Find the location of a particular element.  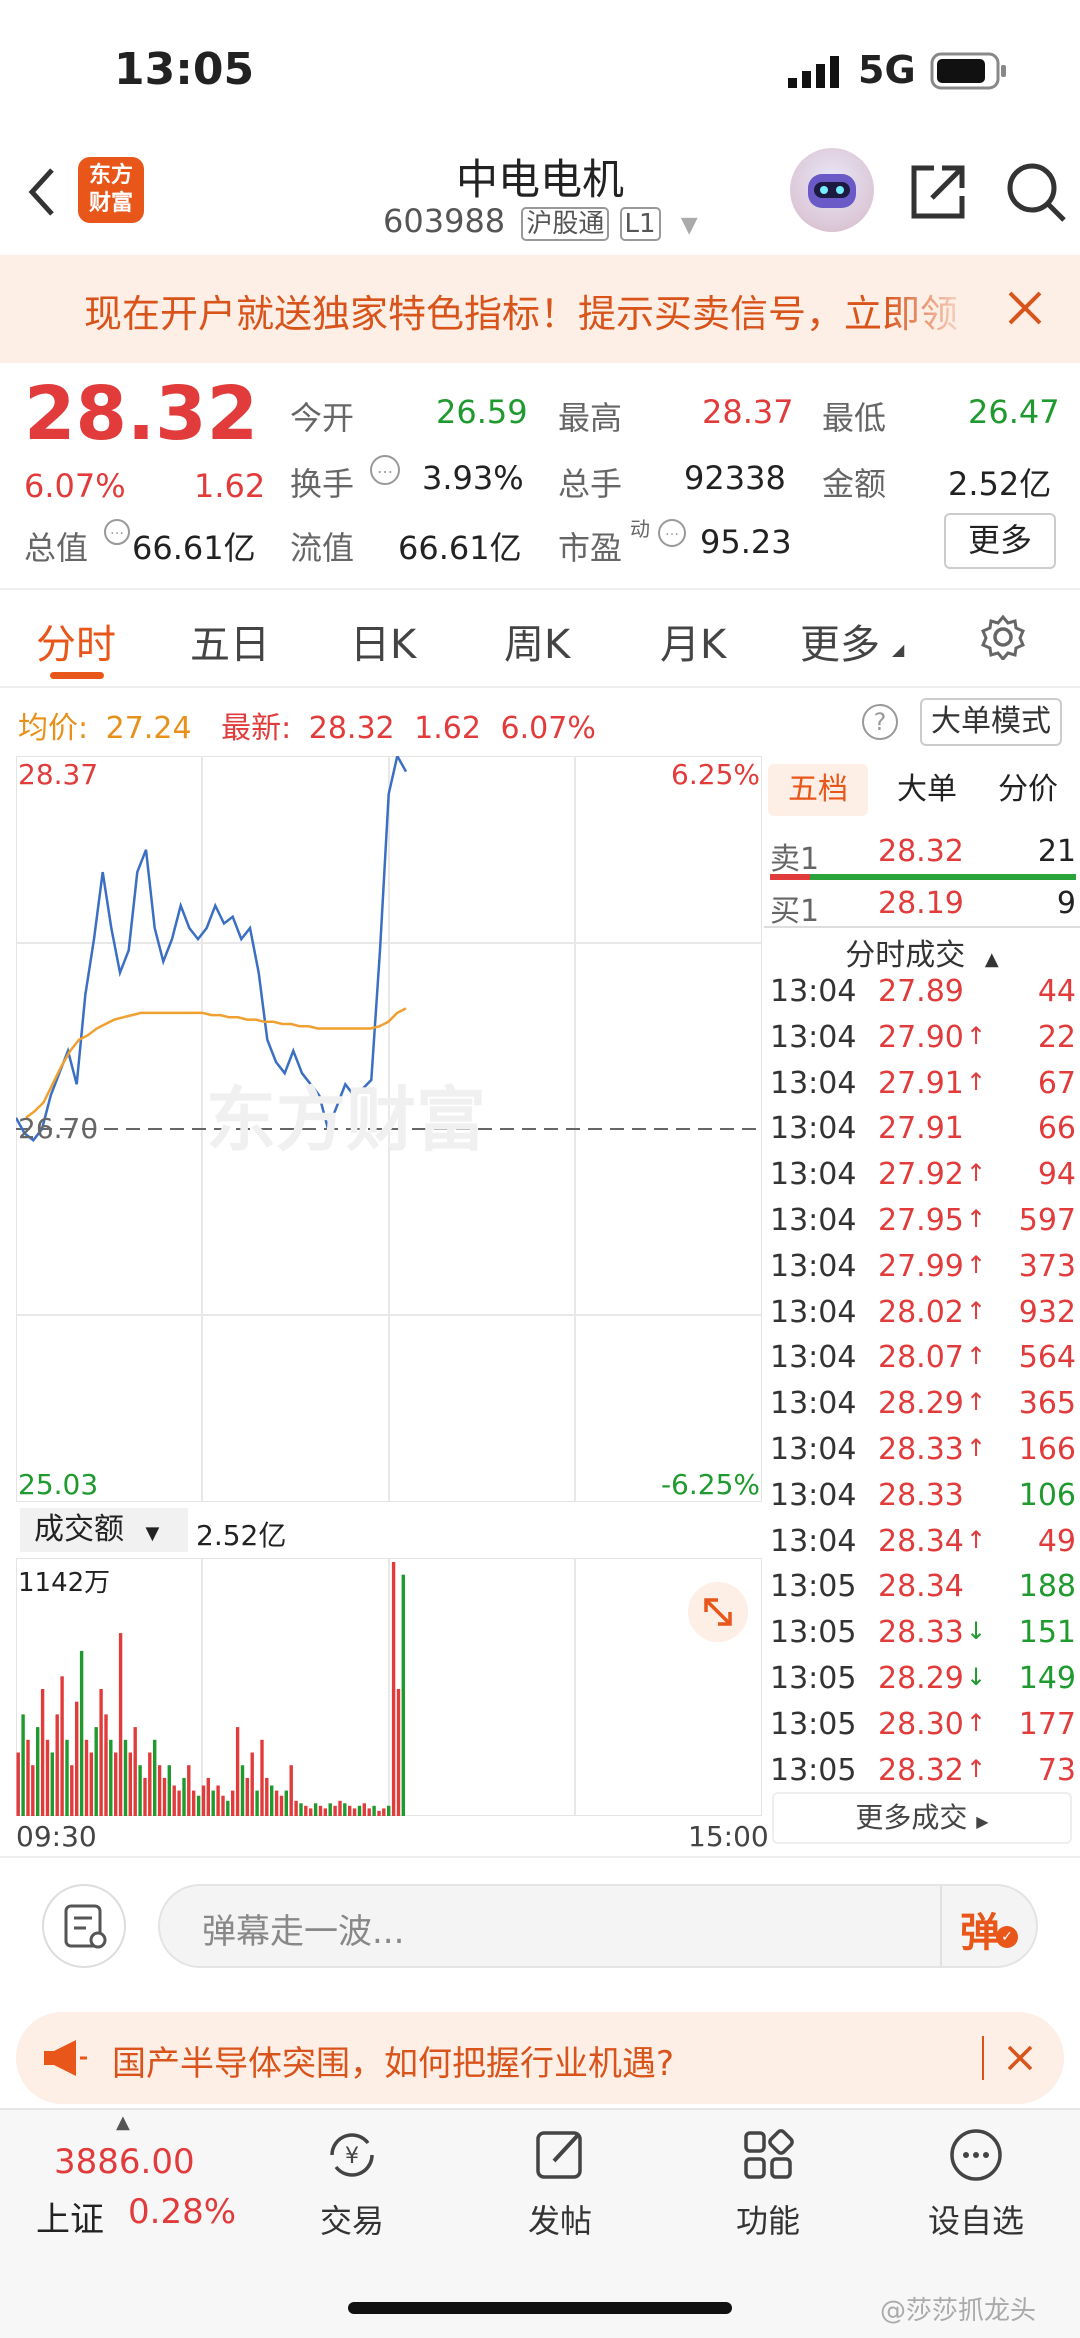

trade-row: 13:04 28.02 ↑ 932 is located at coordinates (923, 1315).